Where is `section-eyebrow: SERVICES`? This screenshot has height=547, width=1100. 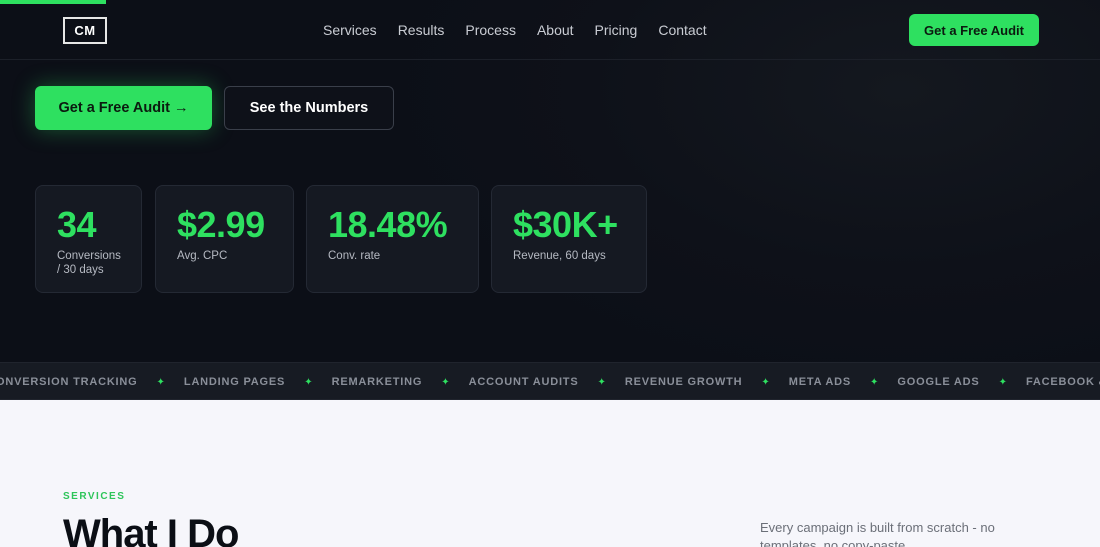
section-eyebrow: SERVICES is located at coordinates (94, 496).